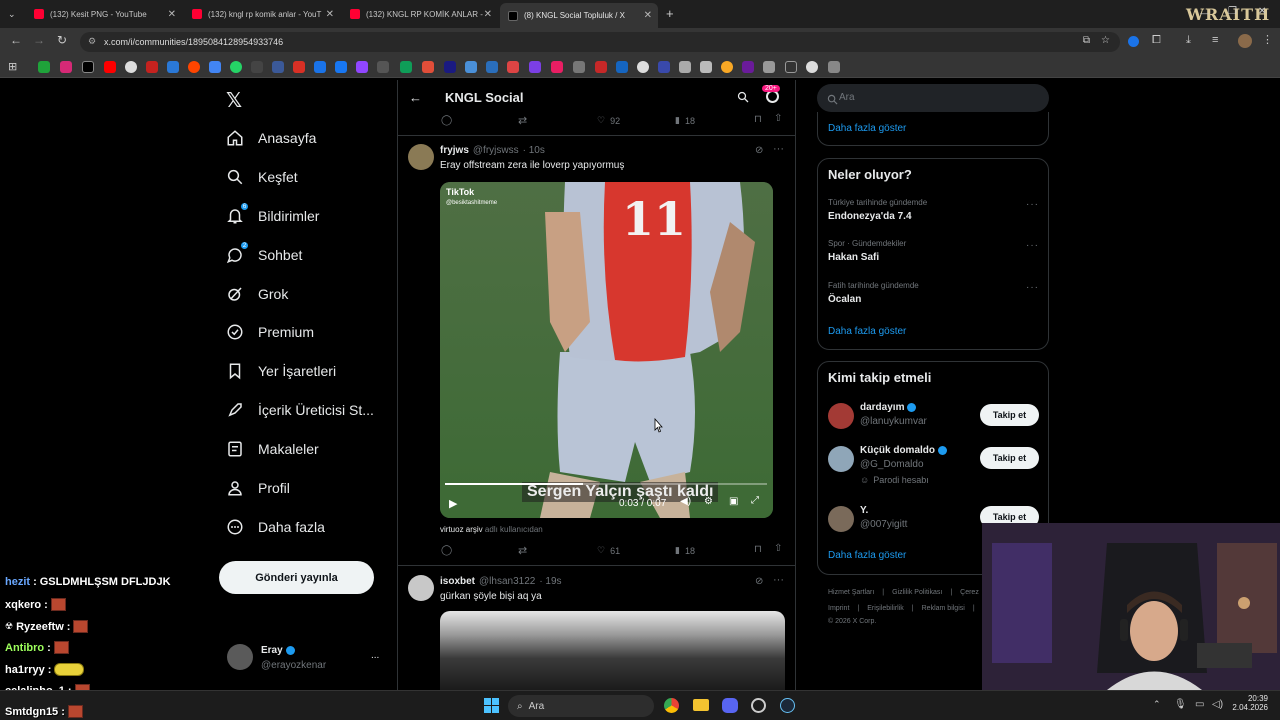 This screenshot has height=720, width=1280. I want to click on volume-icon: ◀), so click(685, 501).